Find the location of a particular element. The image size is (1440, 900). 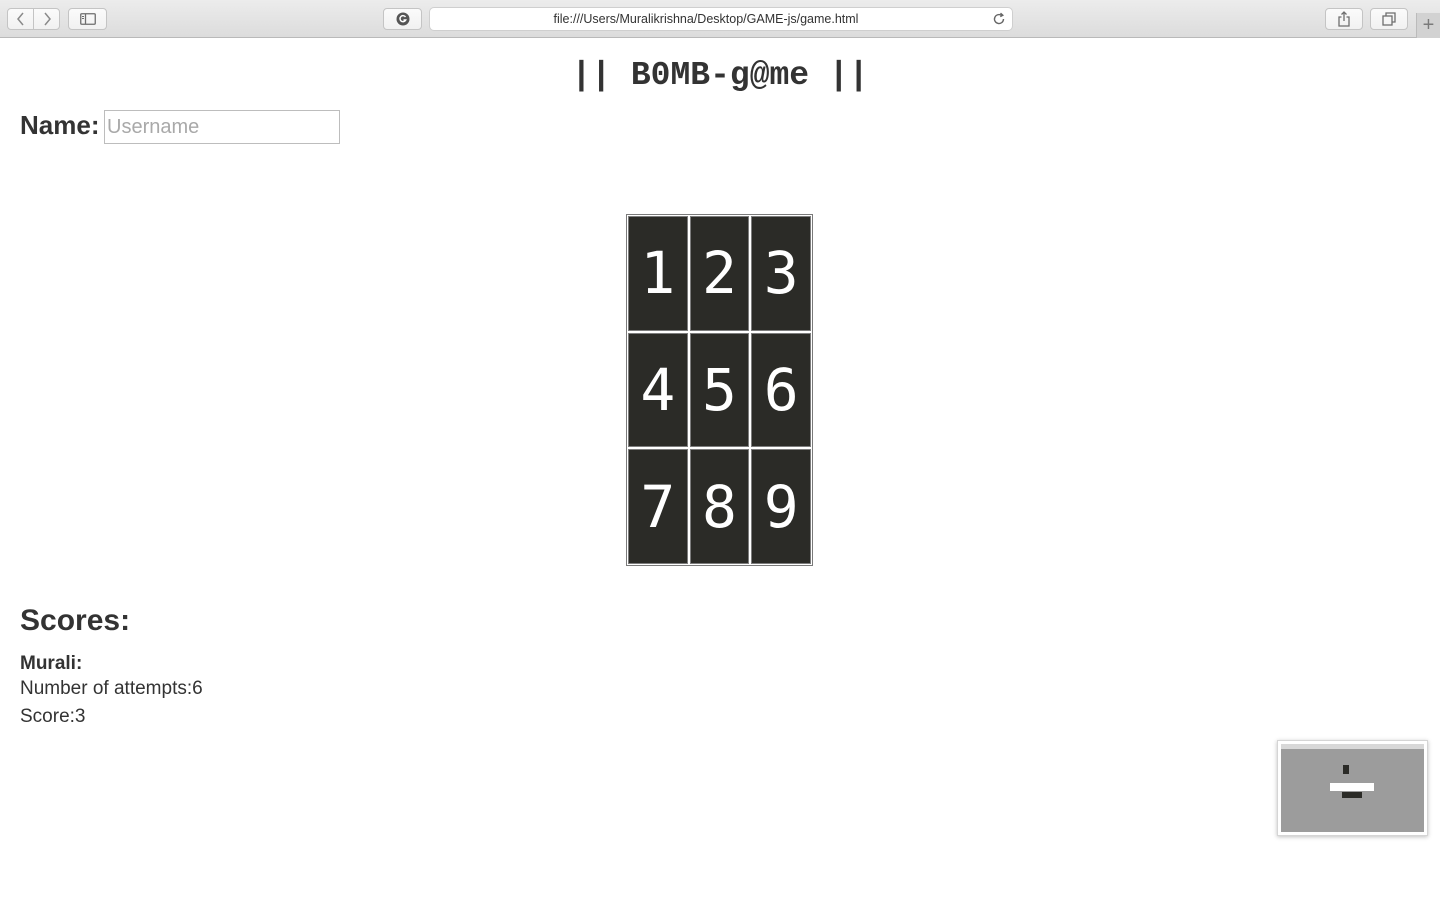

attempts-count: Number of attempts:6 is located at coordinates (111, 688).